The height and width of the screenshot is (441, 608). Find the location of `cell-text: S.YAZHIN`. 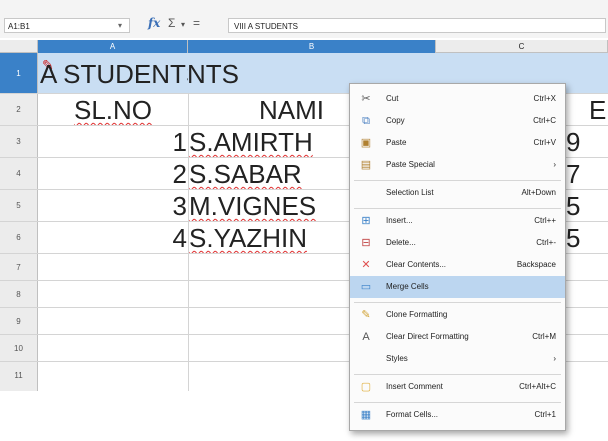

cell-text: S.YAZHIN is located at coordinates (248, 238).